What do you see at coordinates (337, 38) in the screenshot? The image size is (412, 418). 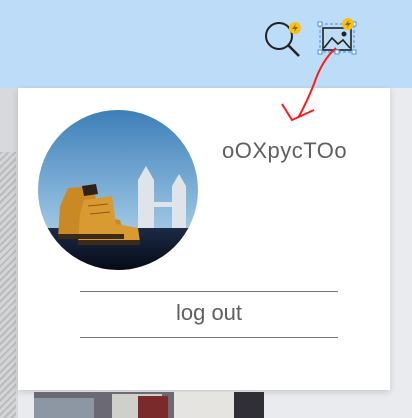 I see `image-button` at bounding box center [337, 38].